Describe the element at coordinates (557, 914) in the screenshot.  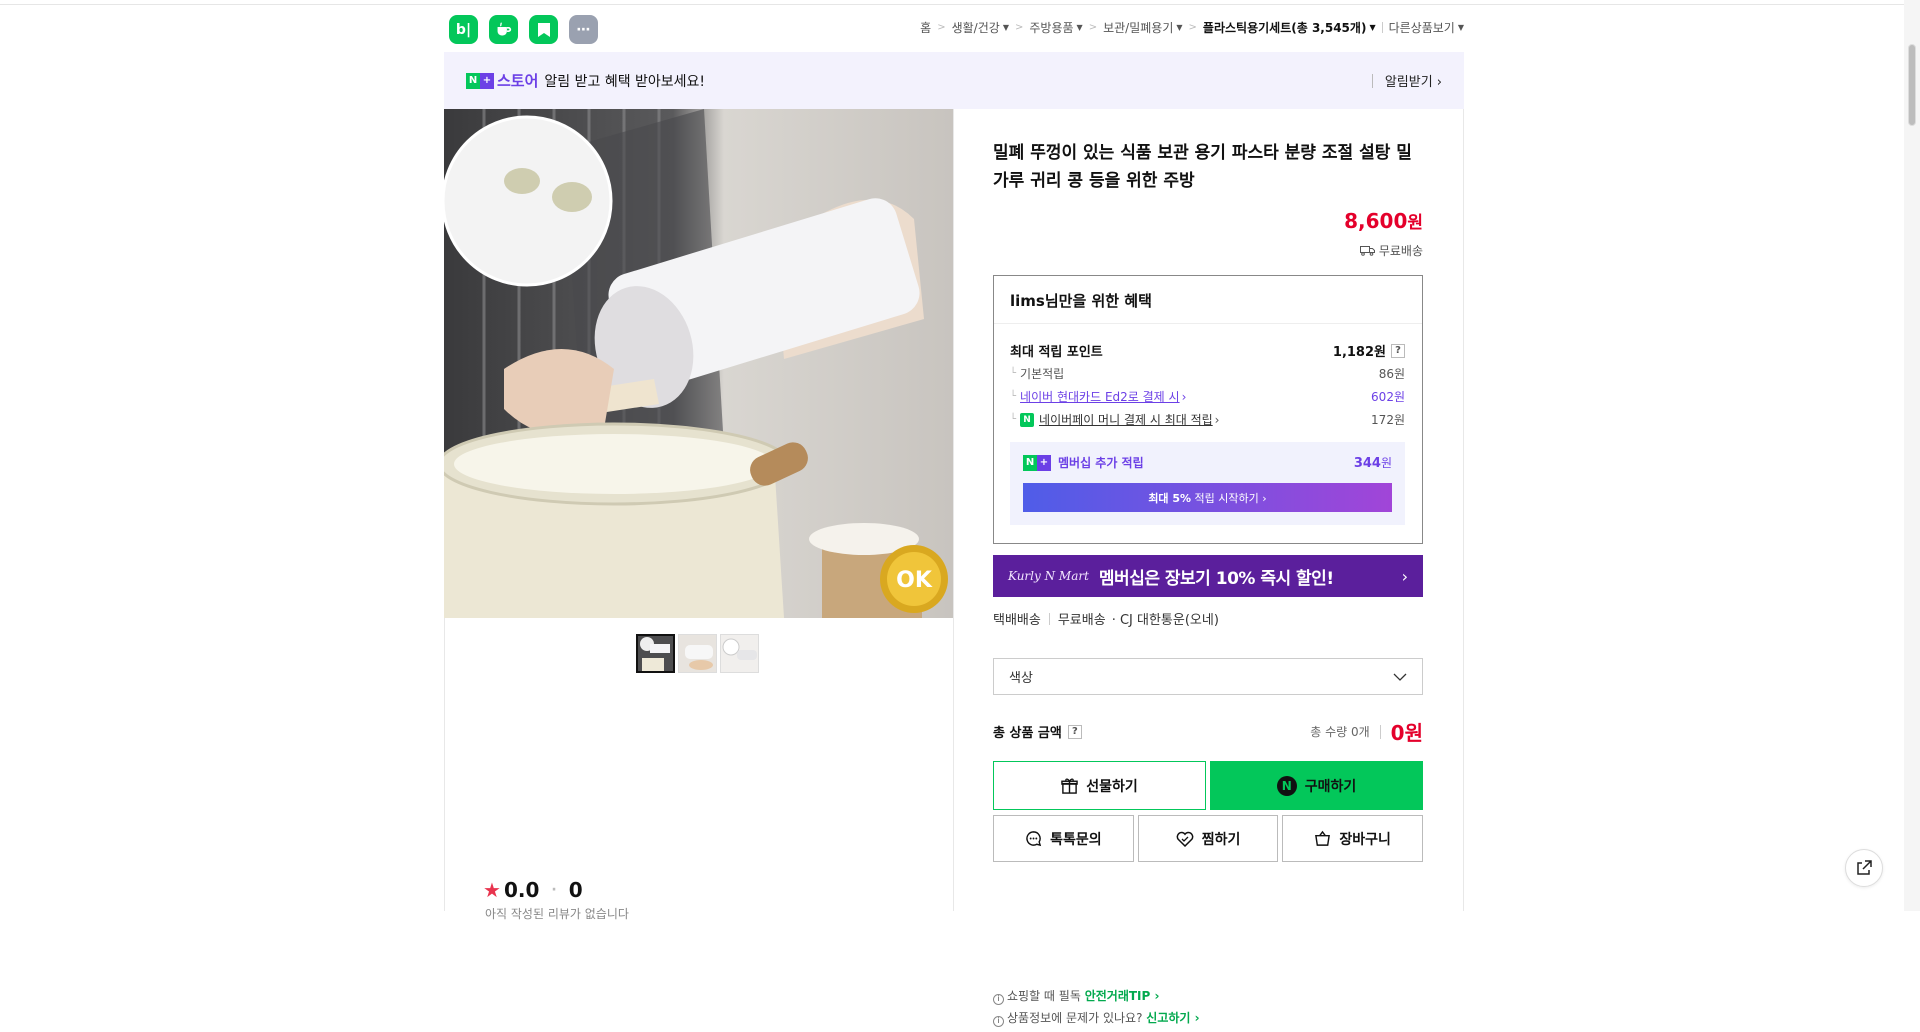
I see `review-empty-note: 아직 작성된 리뷰가 없습니다` at that location.